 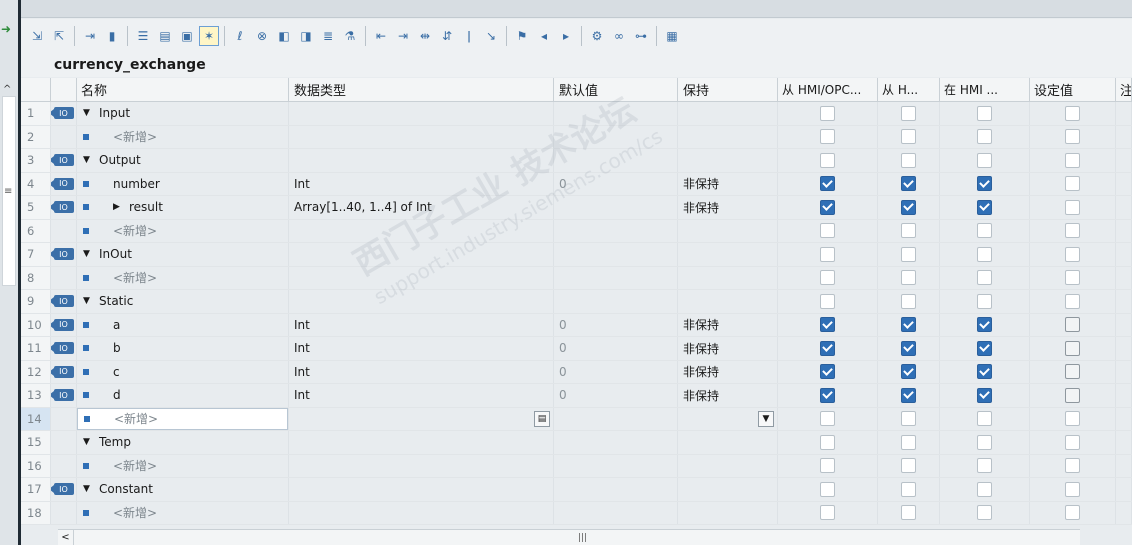 I want to click on expand-caret-icon: ▶, so click(x=118, y=207).